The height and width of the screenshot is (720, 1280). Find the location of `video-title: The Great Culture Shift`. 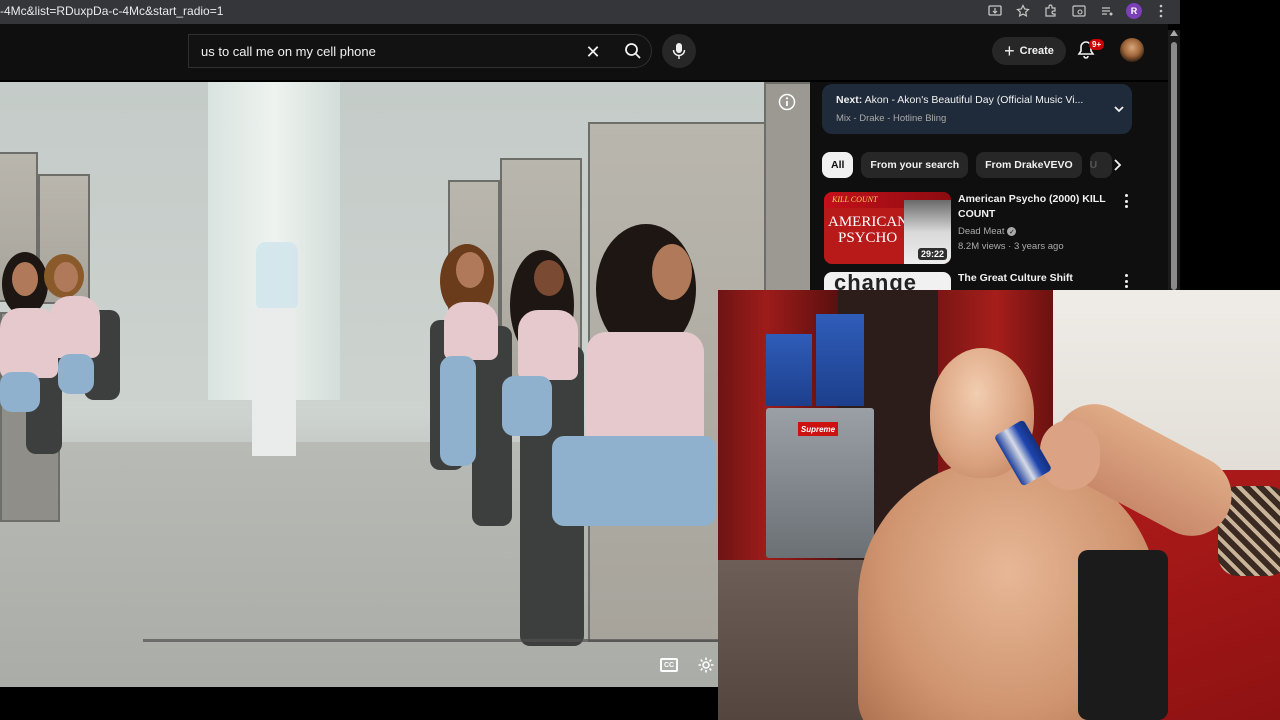

video-title: The Great Culture Shift is located at coordinates (1015, 278).